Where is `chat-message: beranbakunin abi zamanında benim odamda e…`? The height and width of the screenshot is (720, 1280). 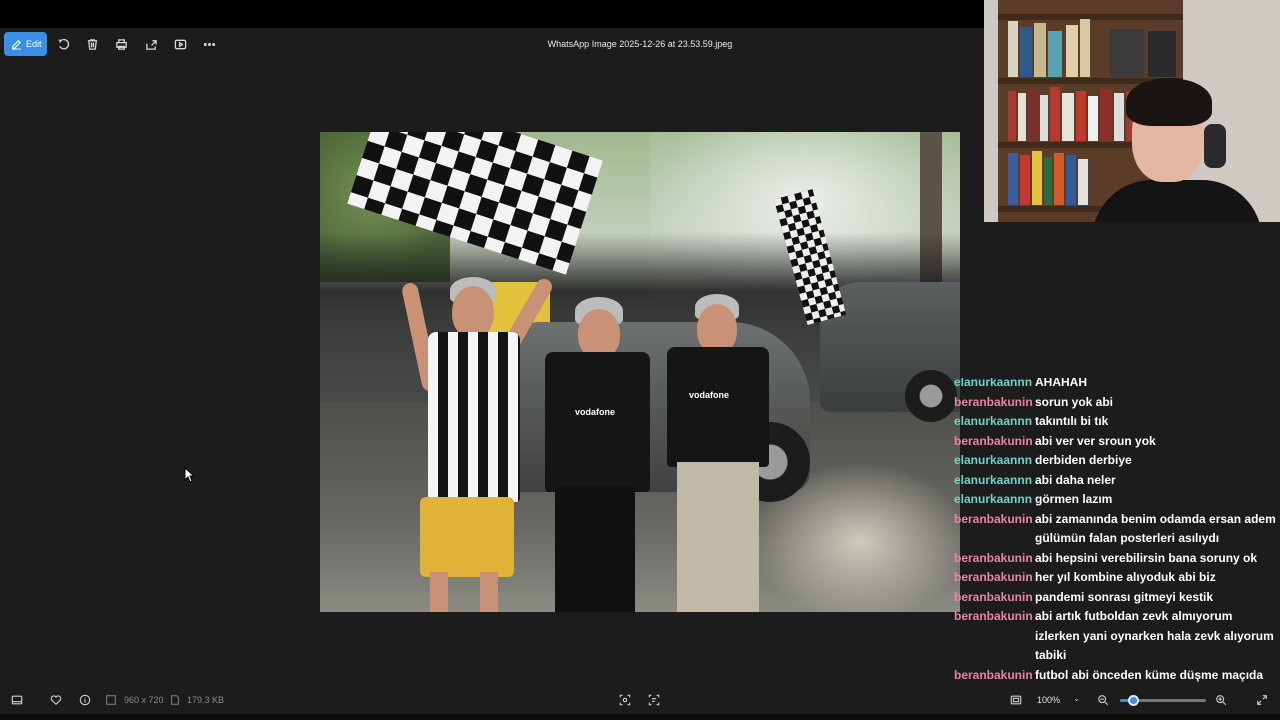 chat-message: beranbakunin abi zamanında benim odamda e… is located at coordinates (1117, 529).